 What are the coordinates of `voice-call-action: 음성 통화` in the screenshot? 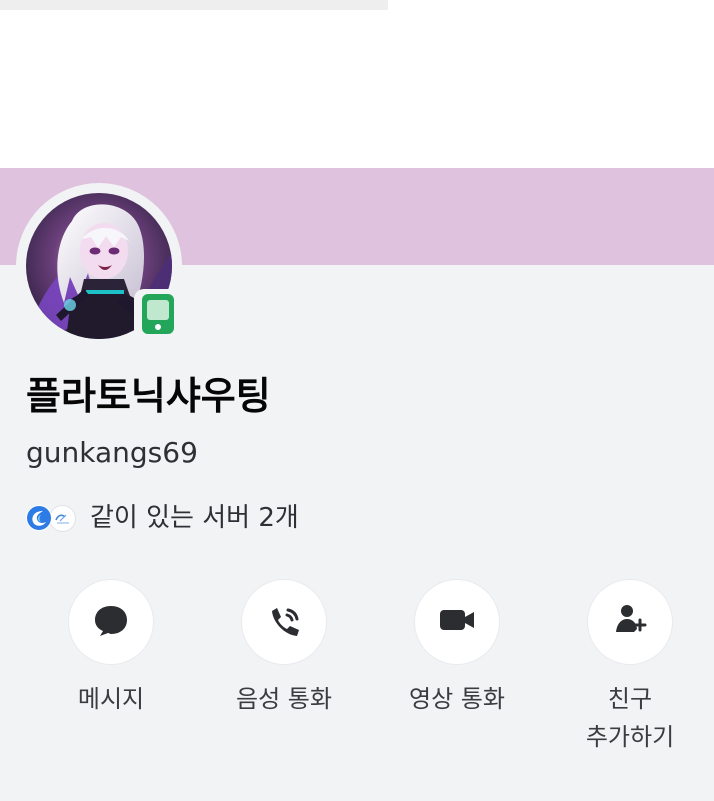 It's located at (284, 649).